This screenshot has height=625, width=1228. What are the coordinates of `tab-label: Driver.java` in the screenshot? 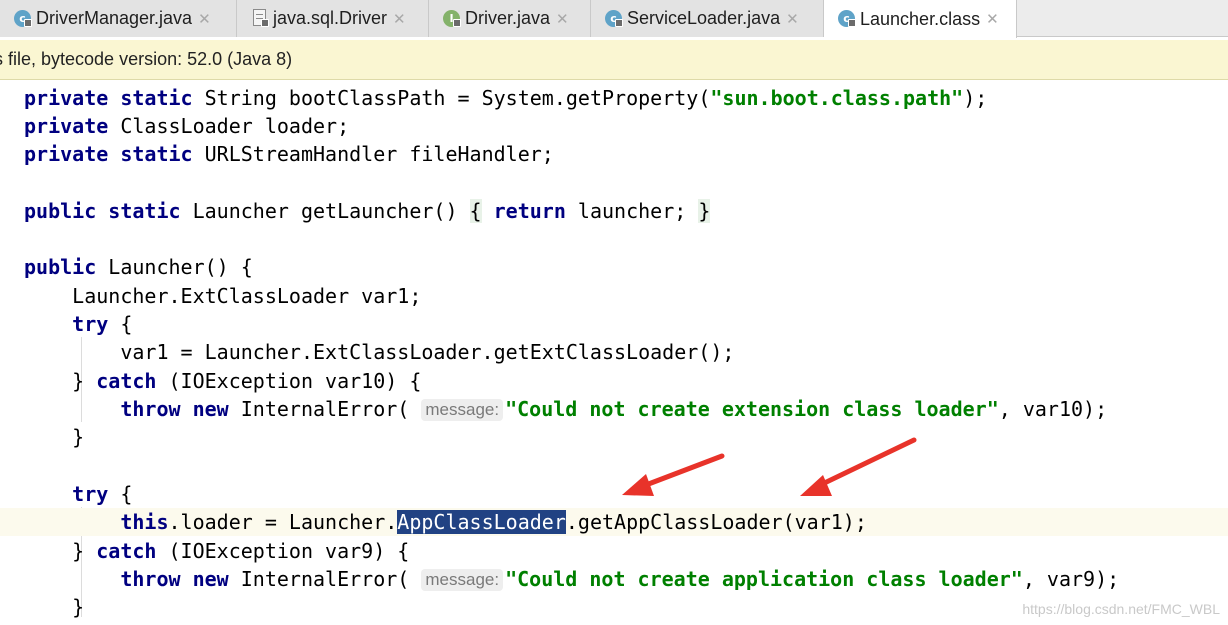 It's located at (508, 18).